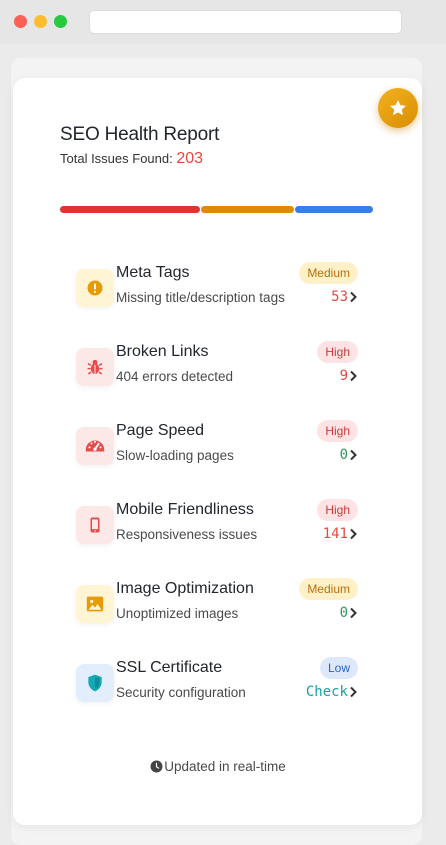 This screenshot has width=446, height=845. I want to click on favorite-star-button, so click(398, 108).